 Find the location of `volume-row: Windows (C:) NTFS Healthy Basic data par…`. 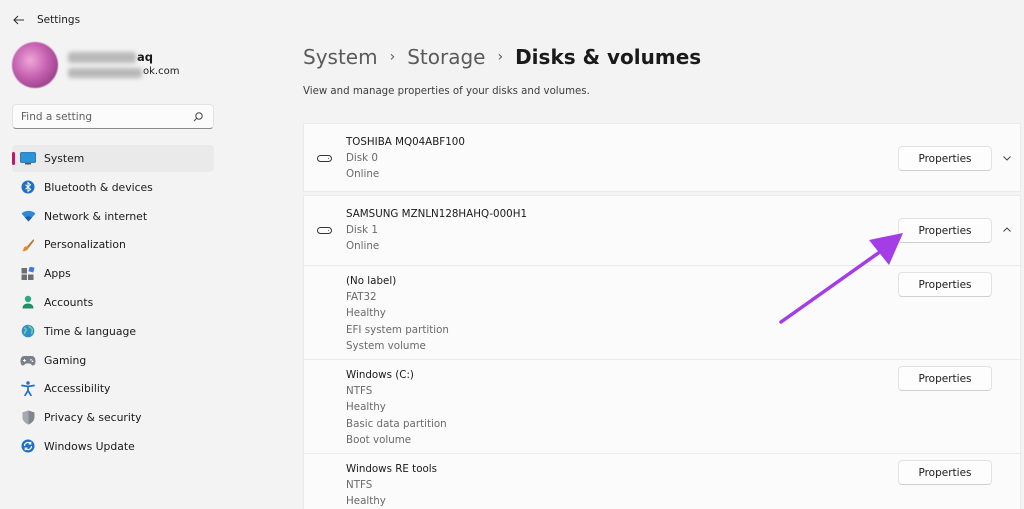

volume-row: Windows (C:) NTFS Healthy Basic data par… is located at coordinates (663, 406).